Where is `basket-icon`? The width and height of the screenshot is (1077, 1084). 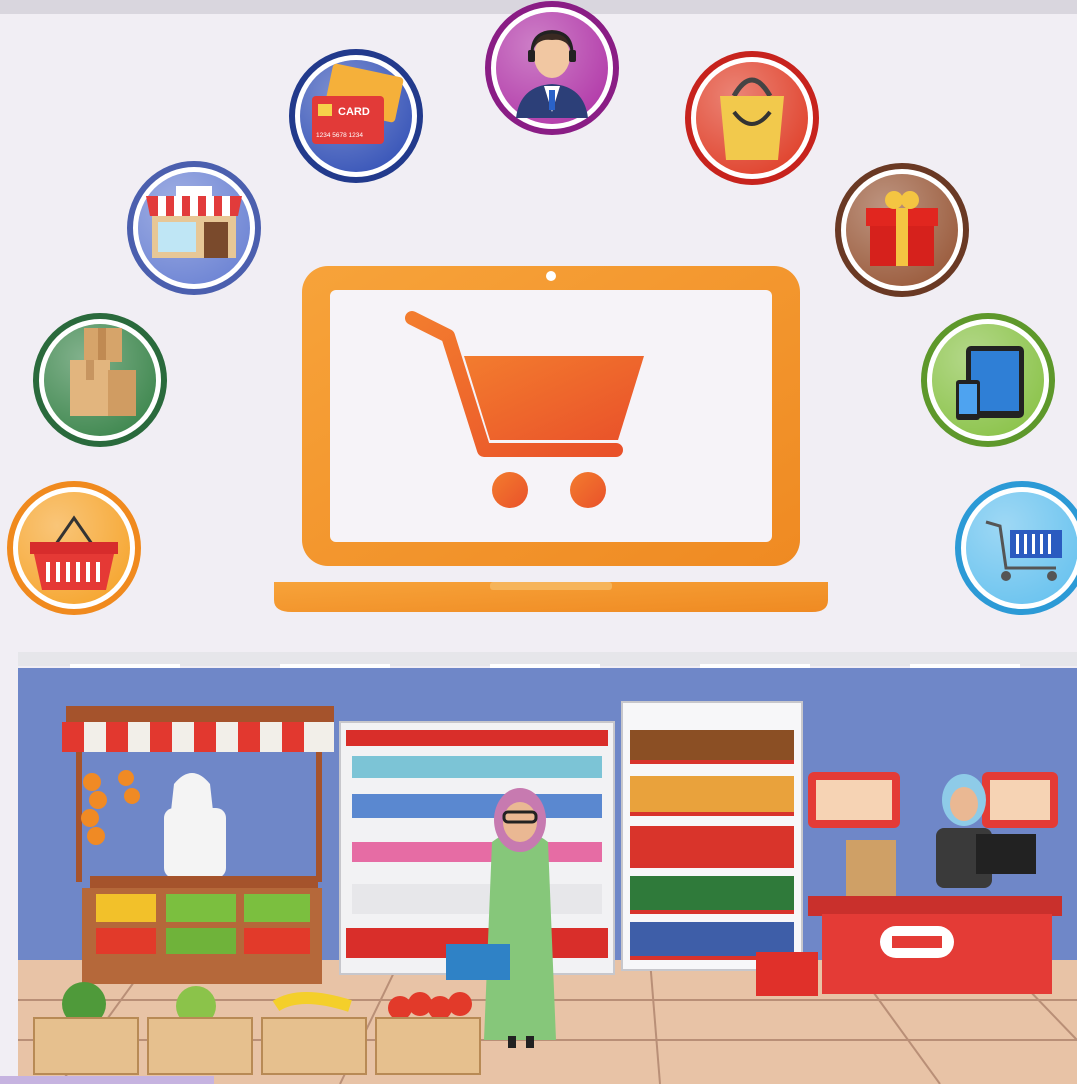 basket-icon is located at coordinates (74, 548).